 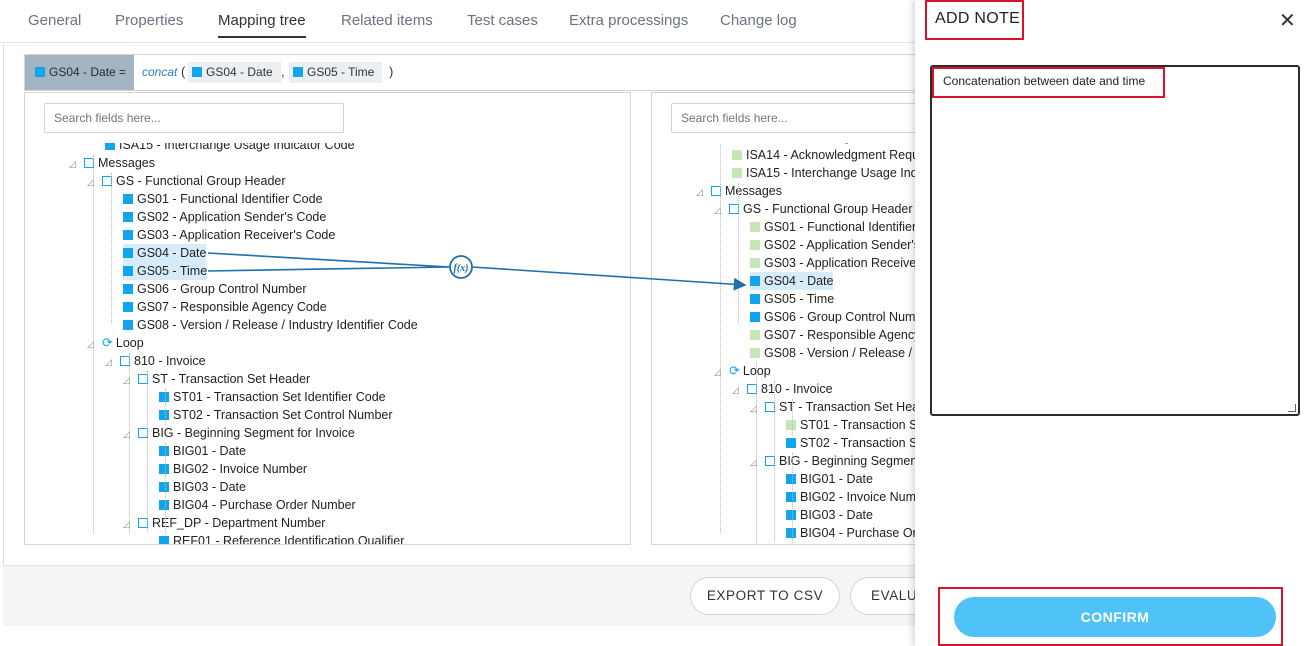 I want to click on tree-row: ◿ Messages, so click(x=112, y=163).